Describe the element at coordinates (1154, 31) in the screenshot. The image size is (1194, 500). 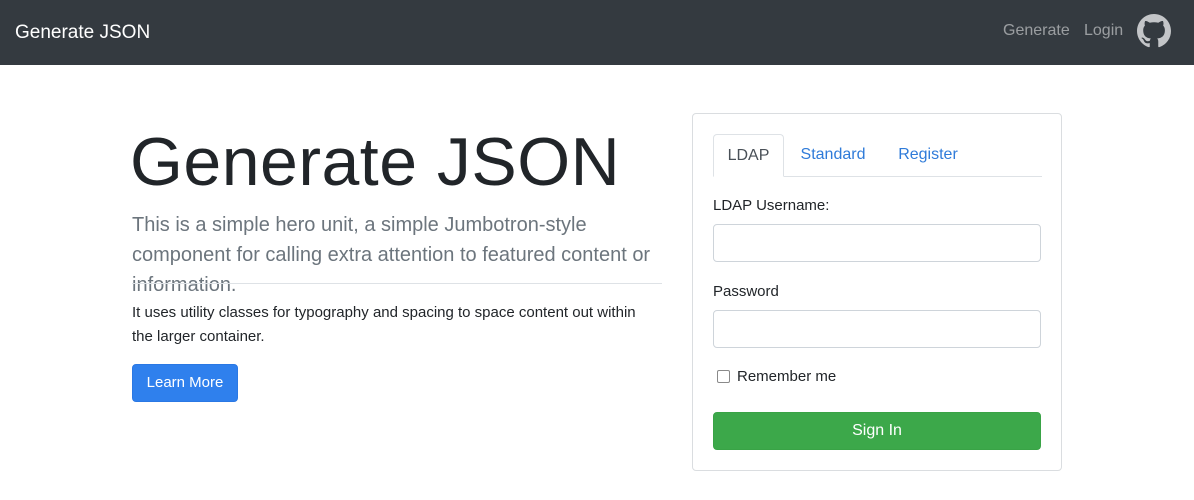
I see `github-icon` at that location.